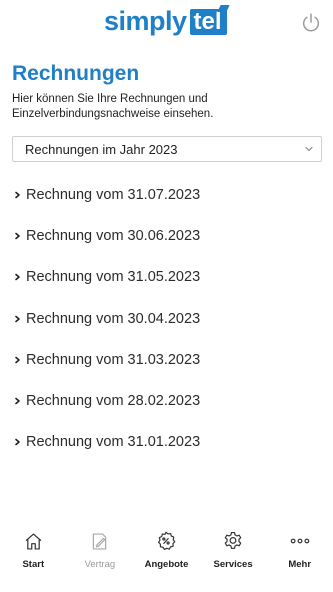 The width and height of the screenshot is (333, 592). I want to click on invoice-item: Rechnung vom 31.07.2023, so click(166, 194).